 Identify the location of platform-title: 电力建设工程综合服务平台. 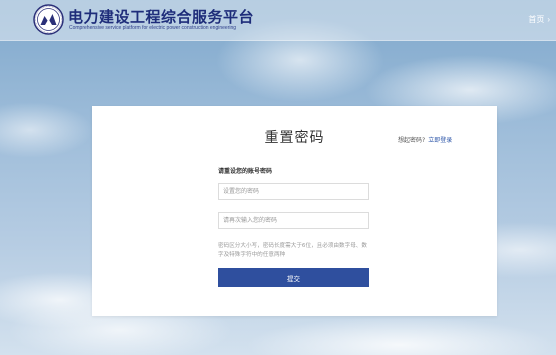
(161, 17).